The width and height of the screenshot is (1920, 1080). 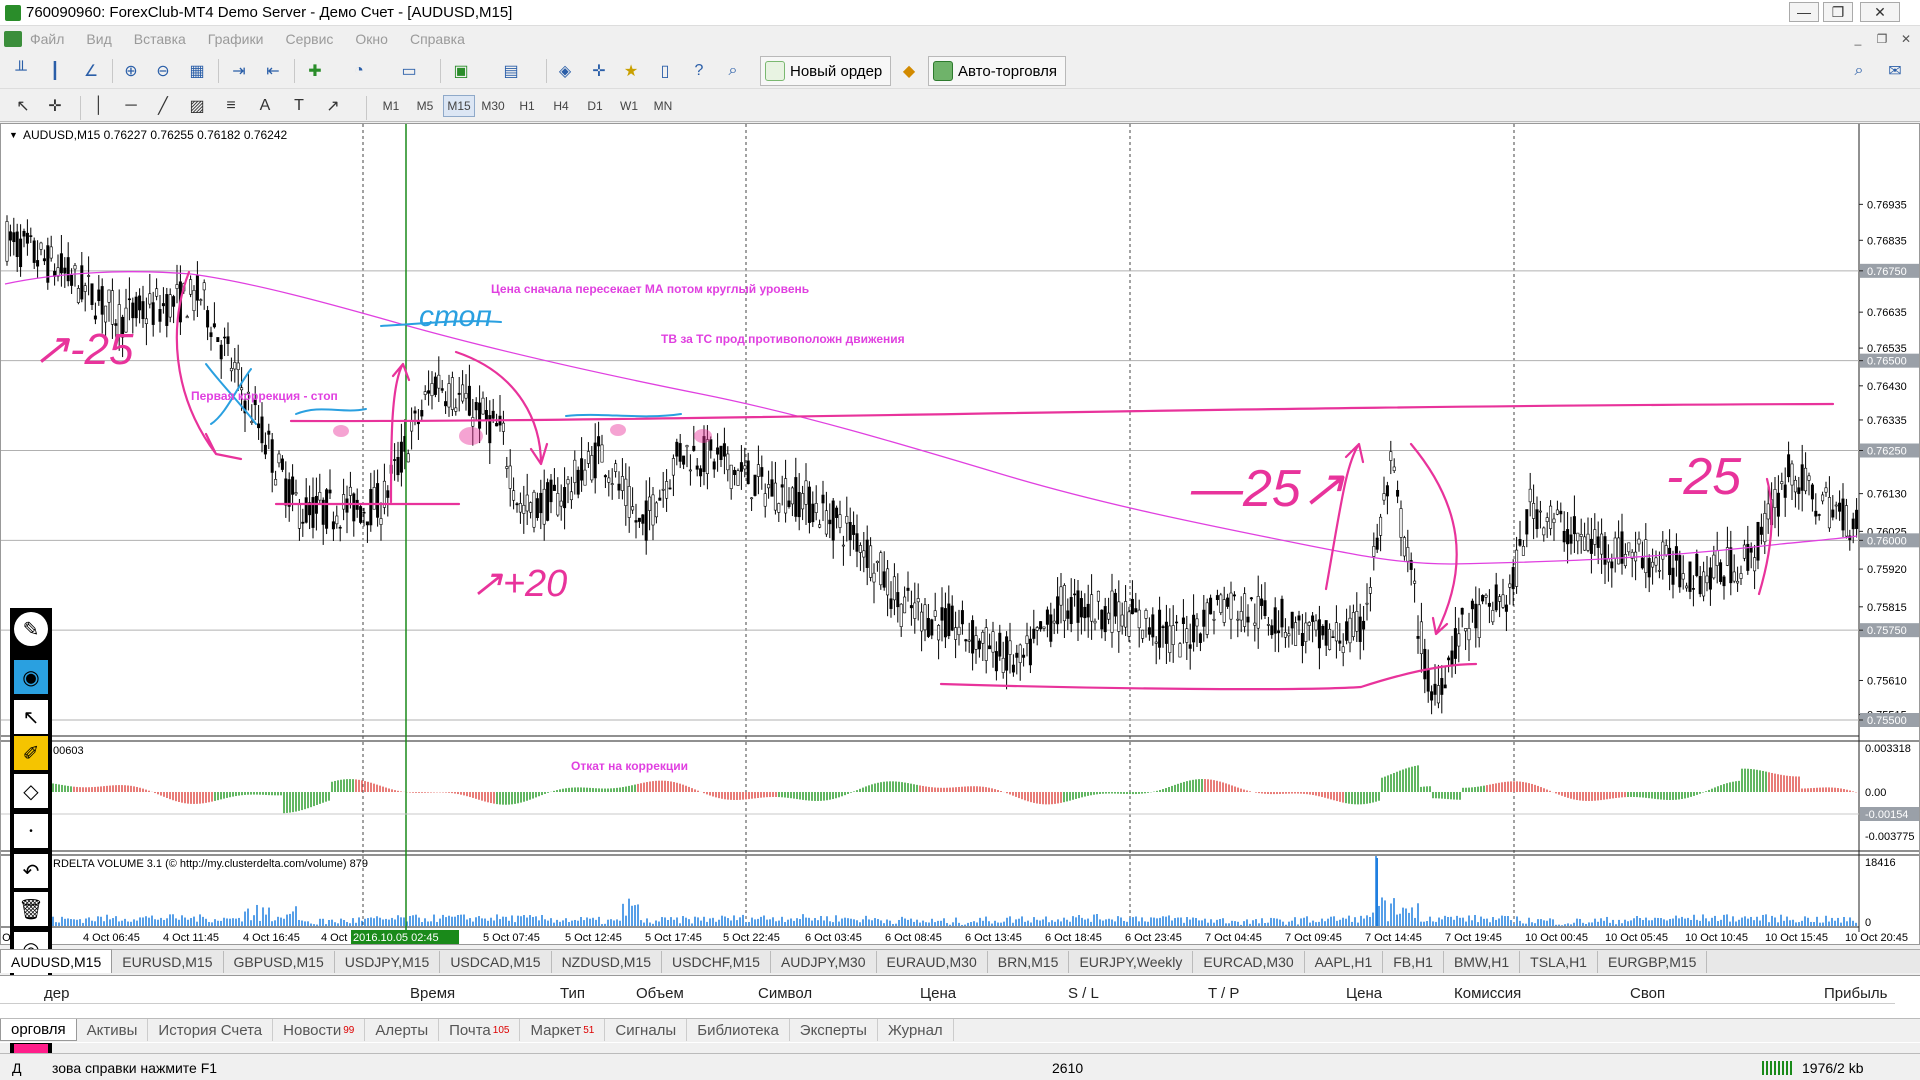 I want to click on metaeditor-icon: ◆, so click(x=909, y=71).